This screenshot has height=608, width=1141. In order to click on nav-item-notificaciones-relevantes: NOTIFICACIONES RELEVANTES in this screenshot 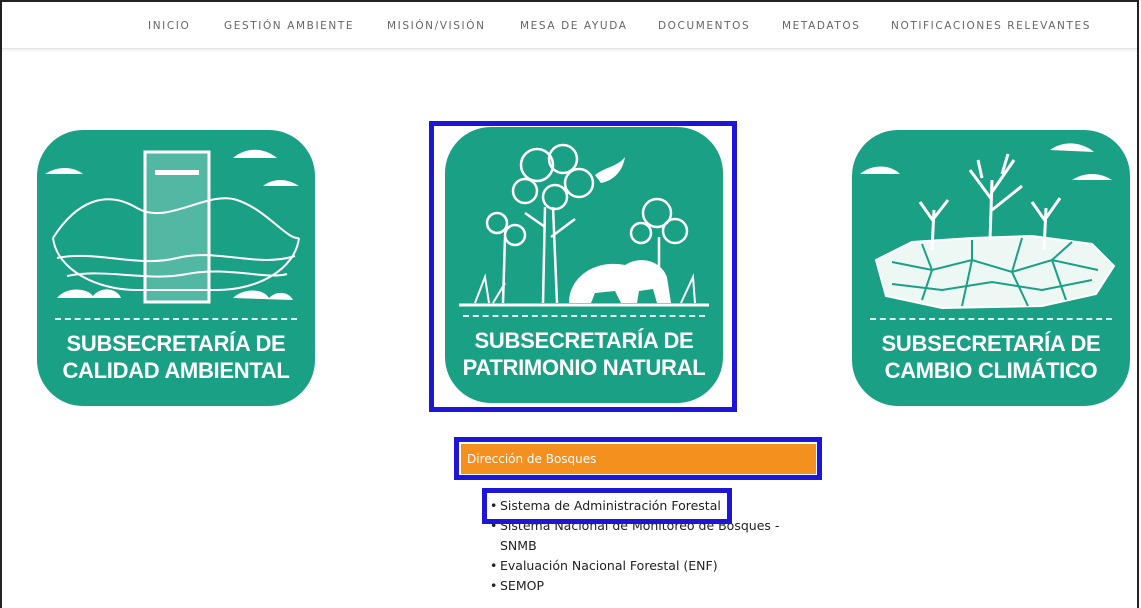, I will do `click(991, 26)`.